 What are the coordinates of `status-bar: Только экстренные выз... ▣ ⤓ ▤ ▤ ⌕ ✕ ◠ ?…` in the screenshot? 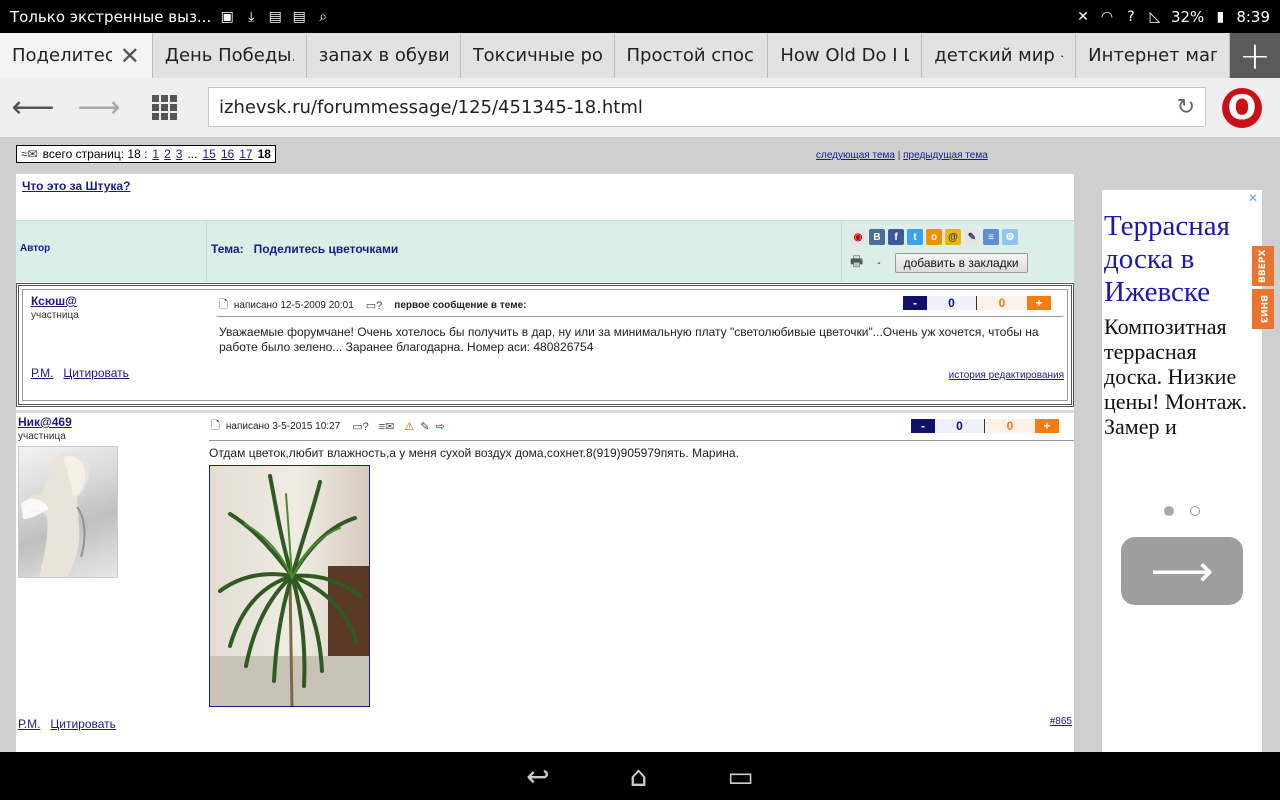 It's located at (640, 16).